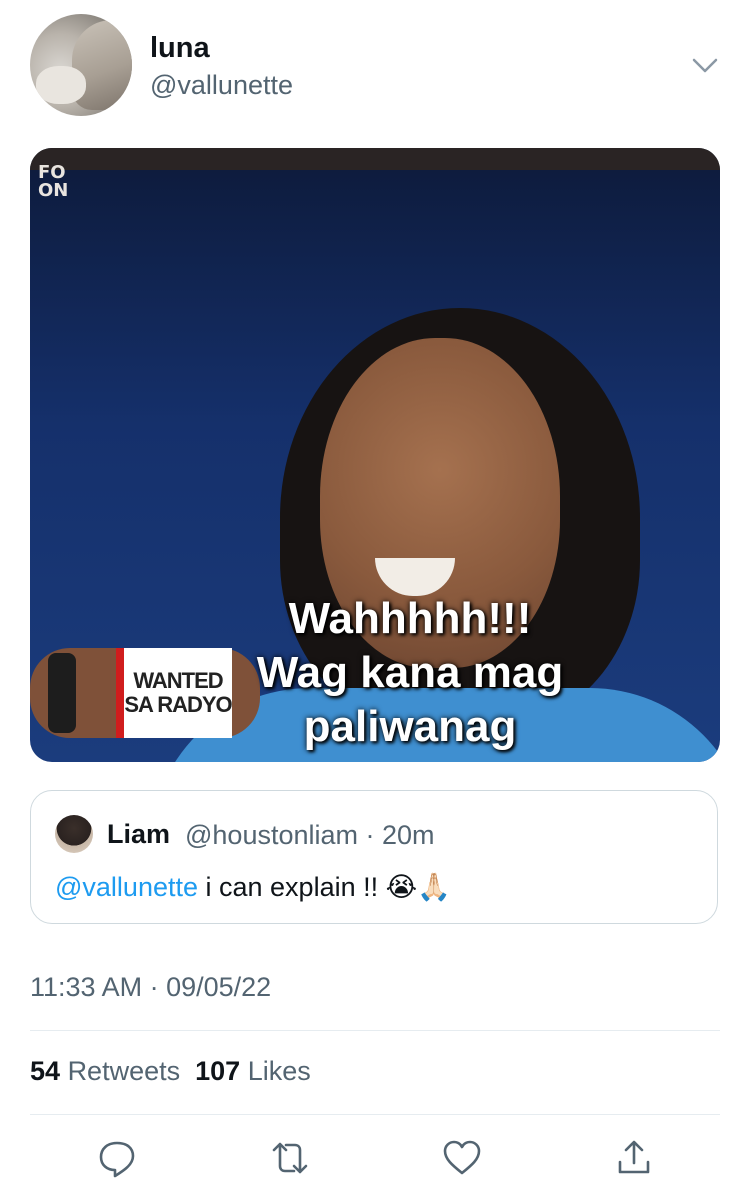 The width and height of the screenshot is (750, 1200). I want to click on quoted-tweet-text: @vallunette i can explain !! 😭🙏🏻, so click(253, 887).